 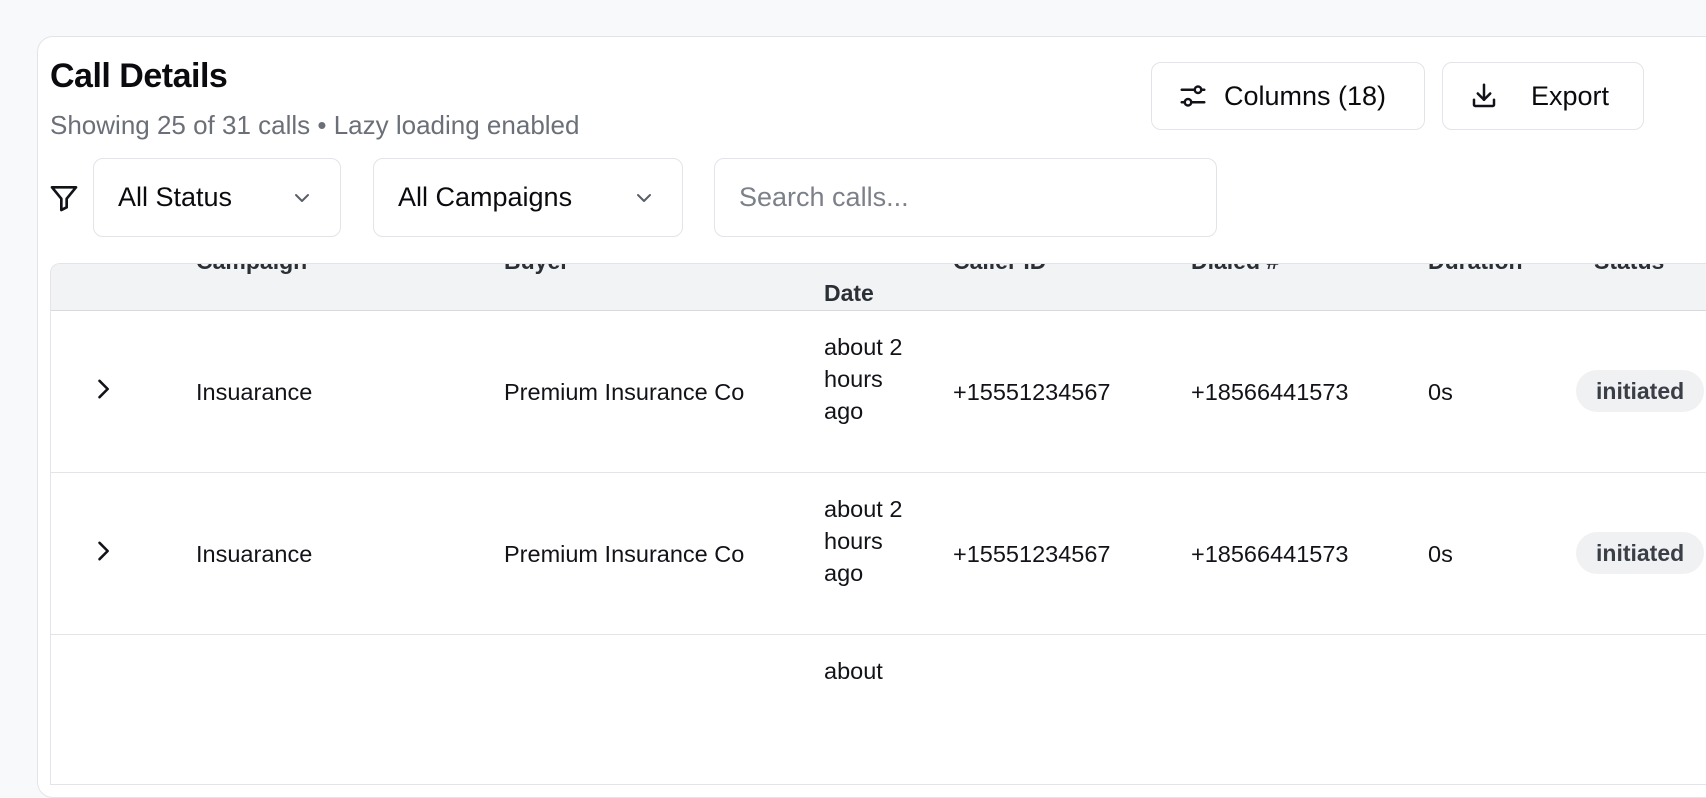 I want to click on cell-date: about, so click(x=853, y=671).